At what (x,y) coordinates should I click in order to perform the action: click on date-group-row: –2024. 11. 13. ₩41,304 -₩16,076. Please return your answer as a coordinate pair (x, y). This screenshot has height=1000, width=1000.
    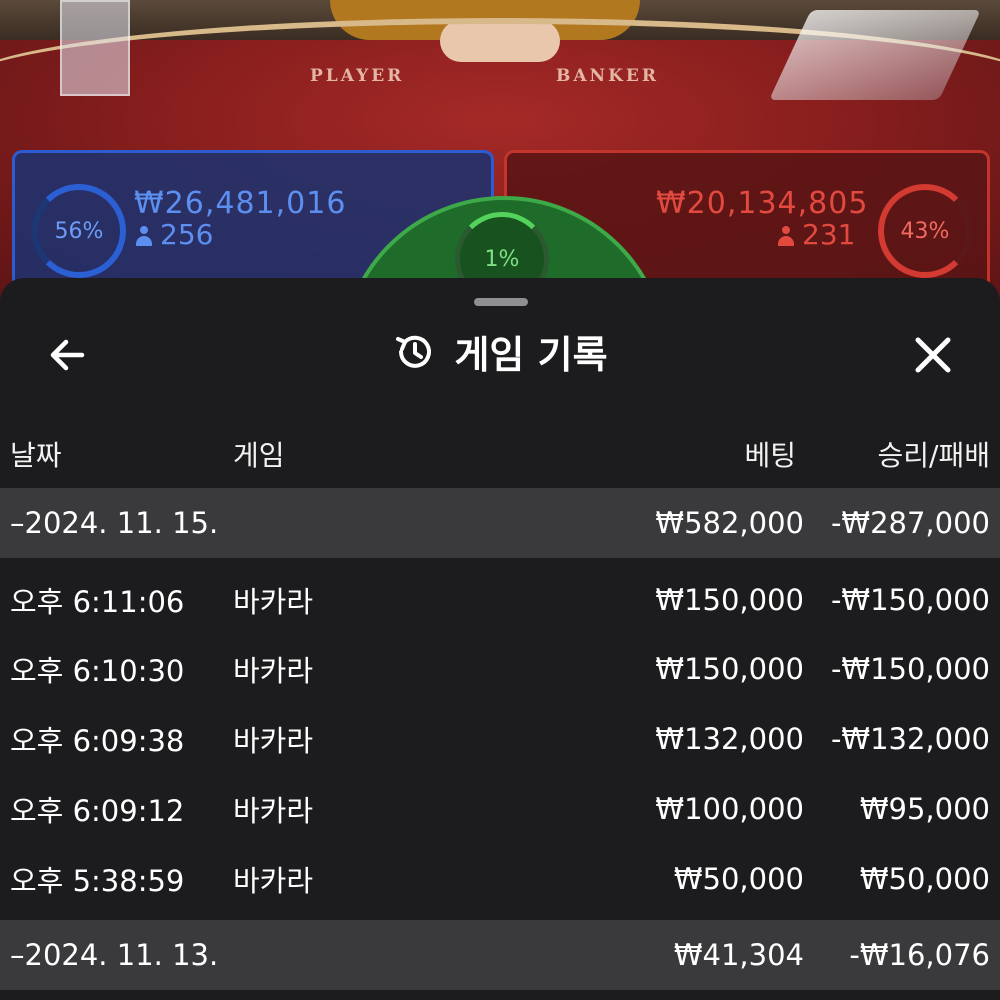
    Looking at the image, I should click on (500, 955).